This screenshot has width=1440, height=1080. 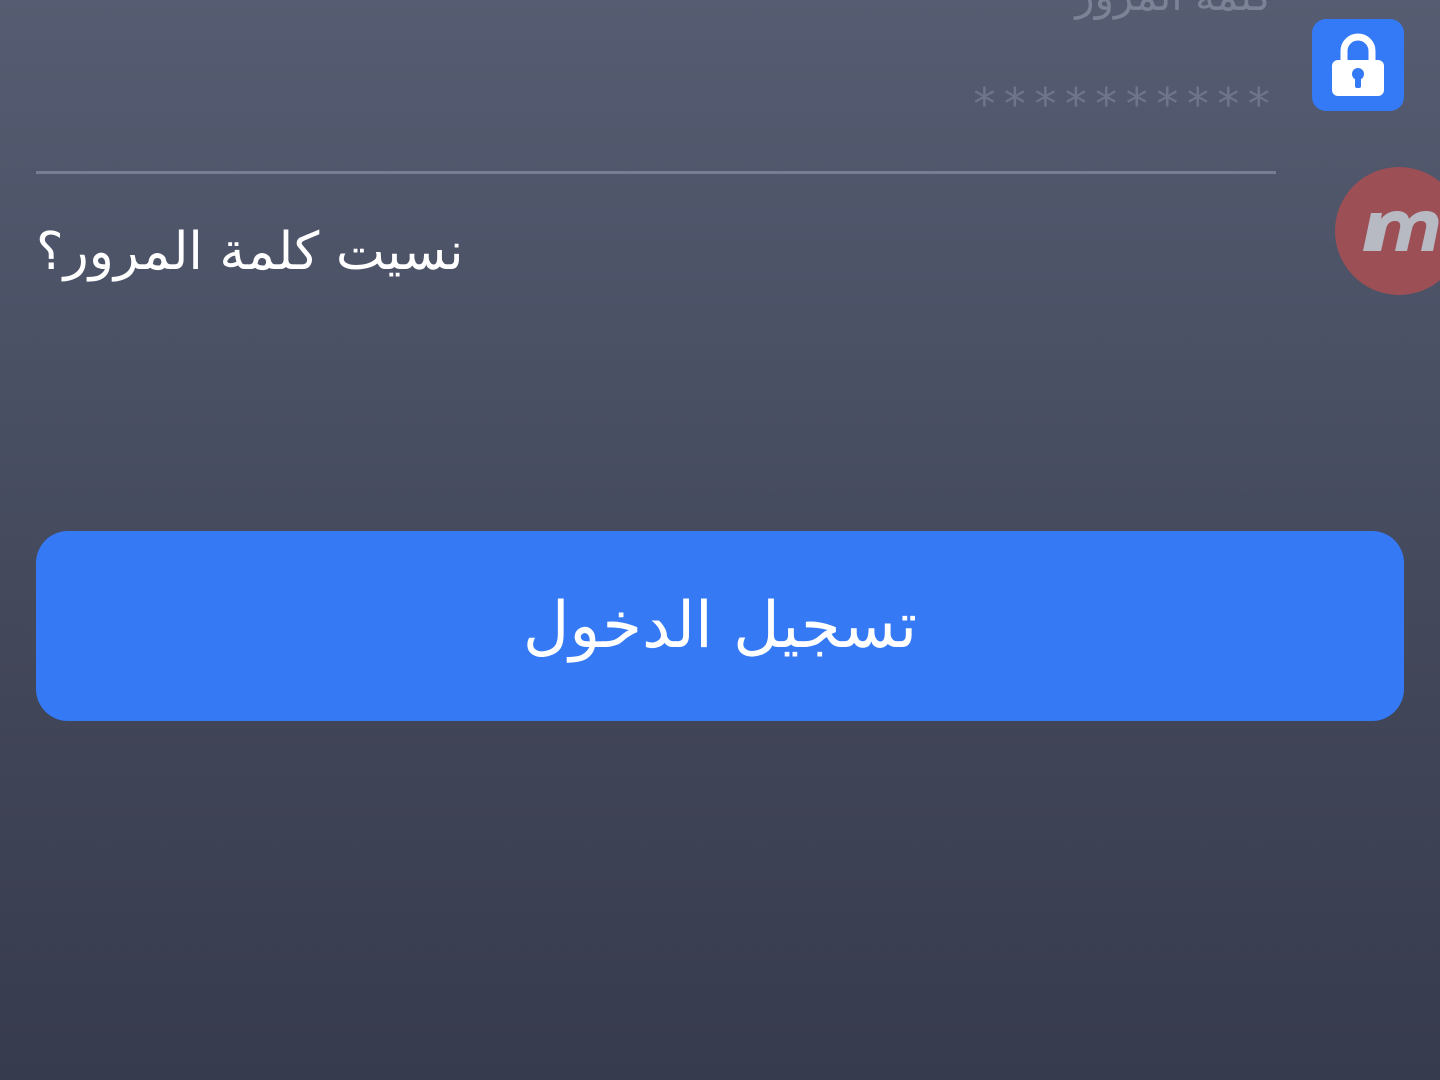 I want to click on password-underline, so click(x=656, y=172).